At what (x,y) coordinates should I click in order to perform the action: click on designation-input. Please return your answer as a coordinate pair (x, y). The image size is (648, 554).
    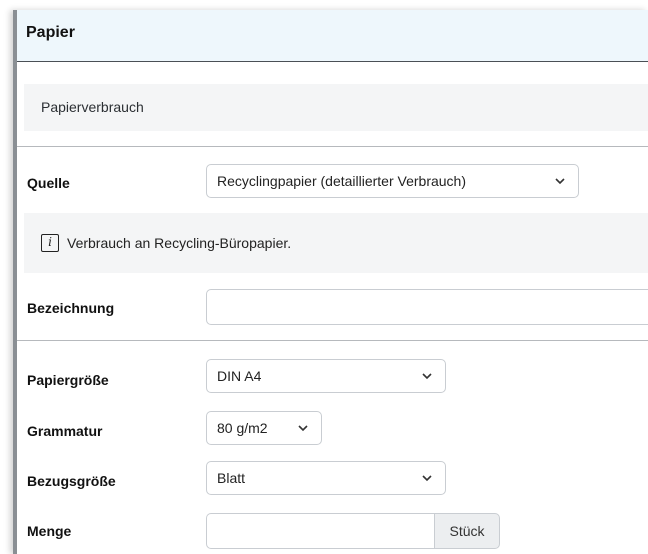
    Looking at the image, I should click on (427, 307).